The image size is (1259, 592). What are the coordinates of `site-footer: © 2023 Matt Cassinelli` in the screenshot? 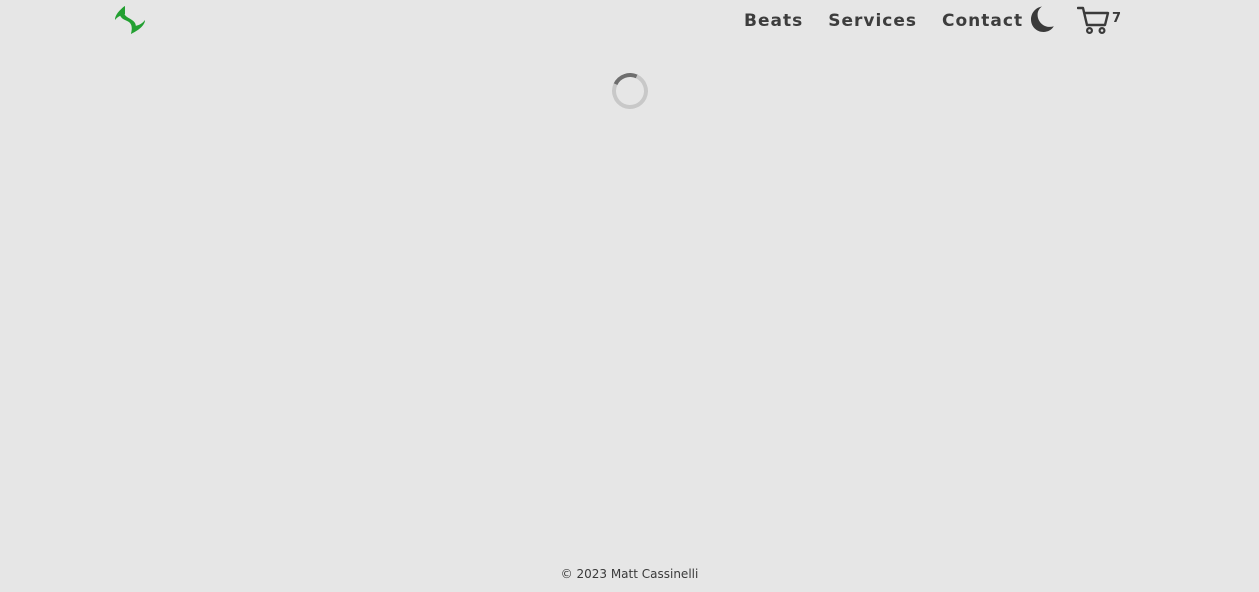 It's located at (629, 574).